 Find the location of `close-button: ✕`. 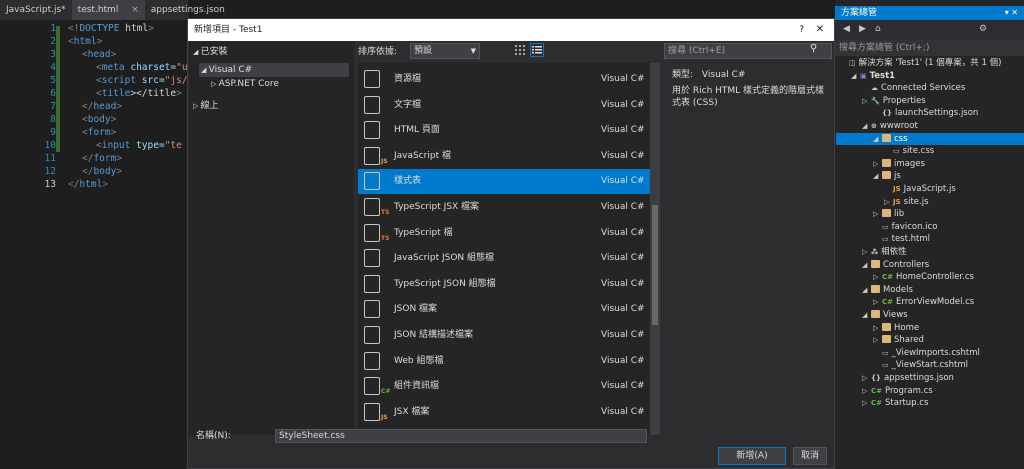

close-button: ✕ is located at coordinates (820, 30).